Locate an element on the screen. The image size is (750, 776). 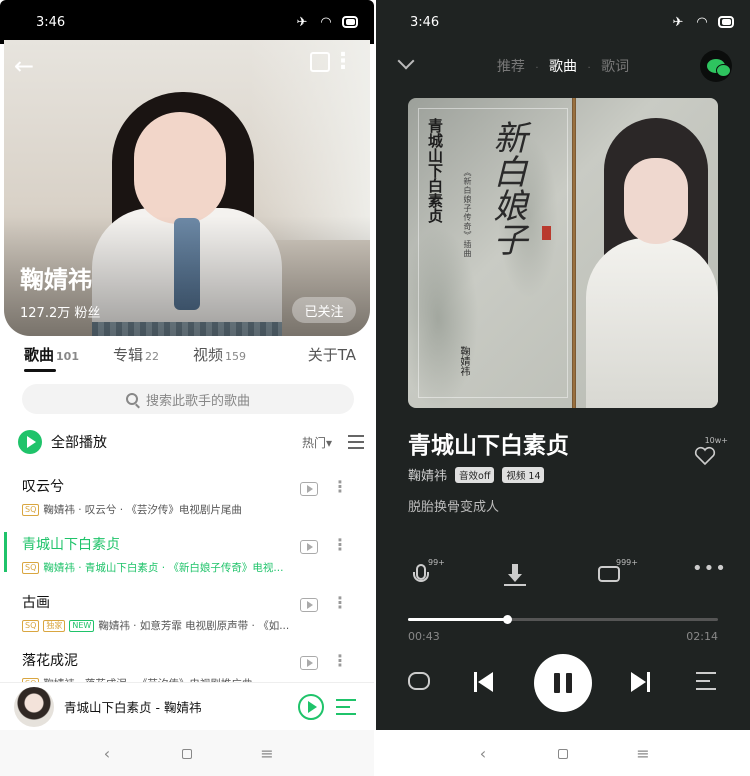
artist-tabs: 歌曲 101 专辑 22 视频 159 关于TA is located at coordinates (187, 361).